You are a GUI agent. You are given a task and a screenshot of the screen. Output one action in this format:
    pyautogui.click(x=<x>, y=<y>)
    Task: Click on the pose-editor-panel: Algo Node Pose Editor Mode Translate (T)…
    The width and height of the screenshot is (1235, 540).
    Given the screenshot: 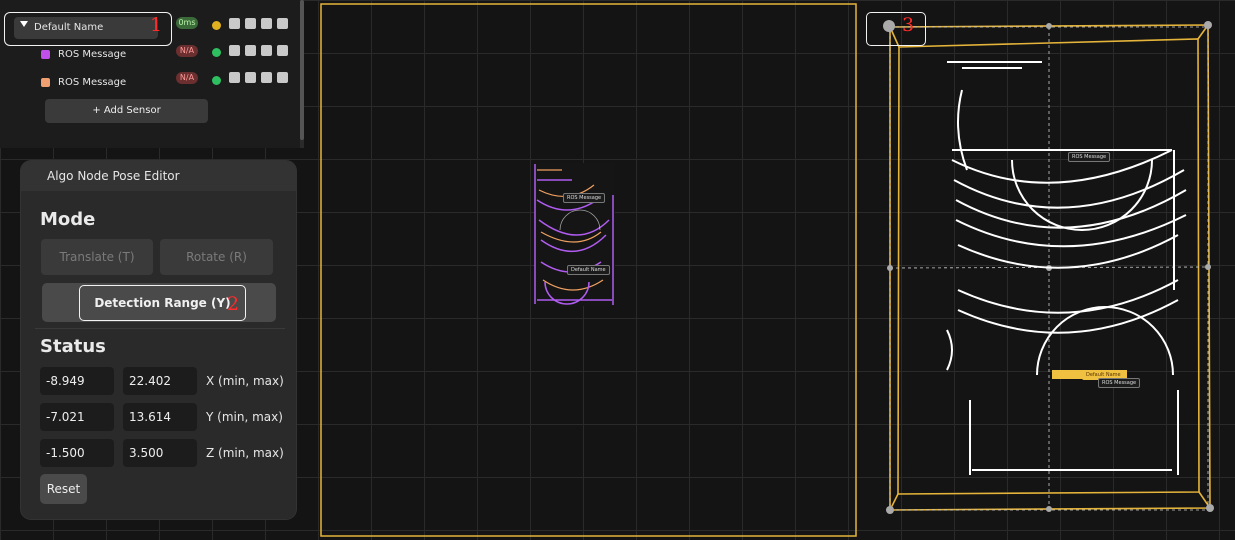 What is the action you would take?
    pyautogui.click(x=158, y=340)
    